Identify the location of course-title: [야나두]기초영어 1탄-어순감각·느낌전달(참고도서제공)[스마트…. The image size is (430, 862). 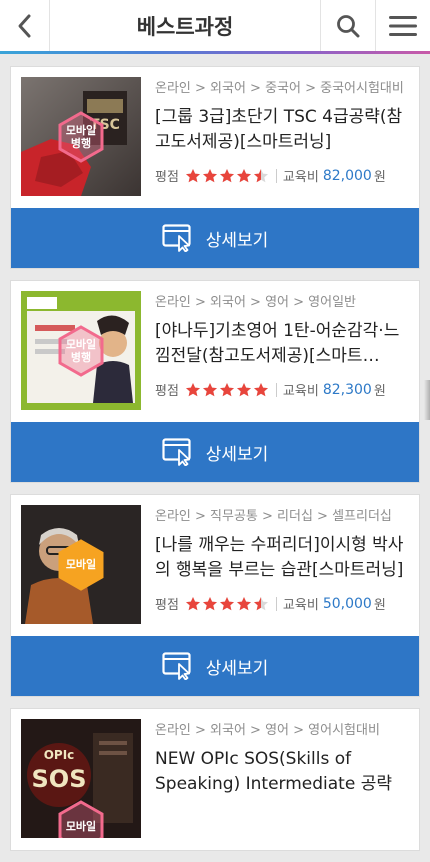
(283, 344).